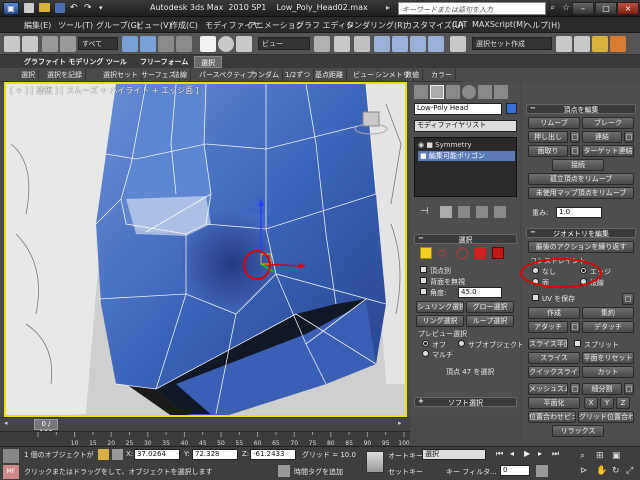 Image resolution: width=640 pixels, height=480 pixels. What do you see at coordinates (65, 75) in the screenshot?
I see `ribbon-button-1: 選択を記録` at bounding box center [65, 75].